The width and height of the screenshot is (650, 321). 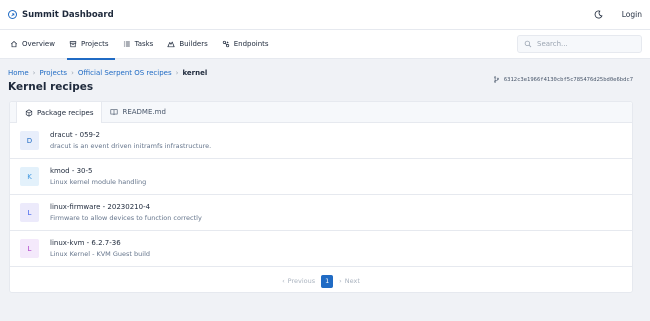 What do you see at coordinates (94, 44) in the screenshot?
I see `nav-label: Projects` at bounding box center [94, 44].